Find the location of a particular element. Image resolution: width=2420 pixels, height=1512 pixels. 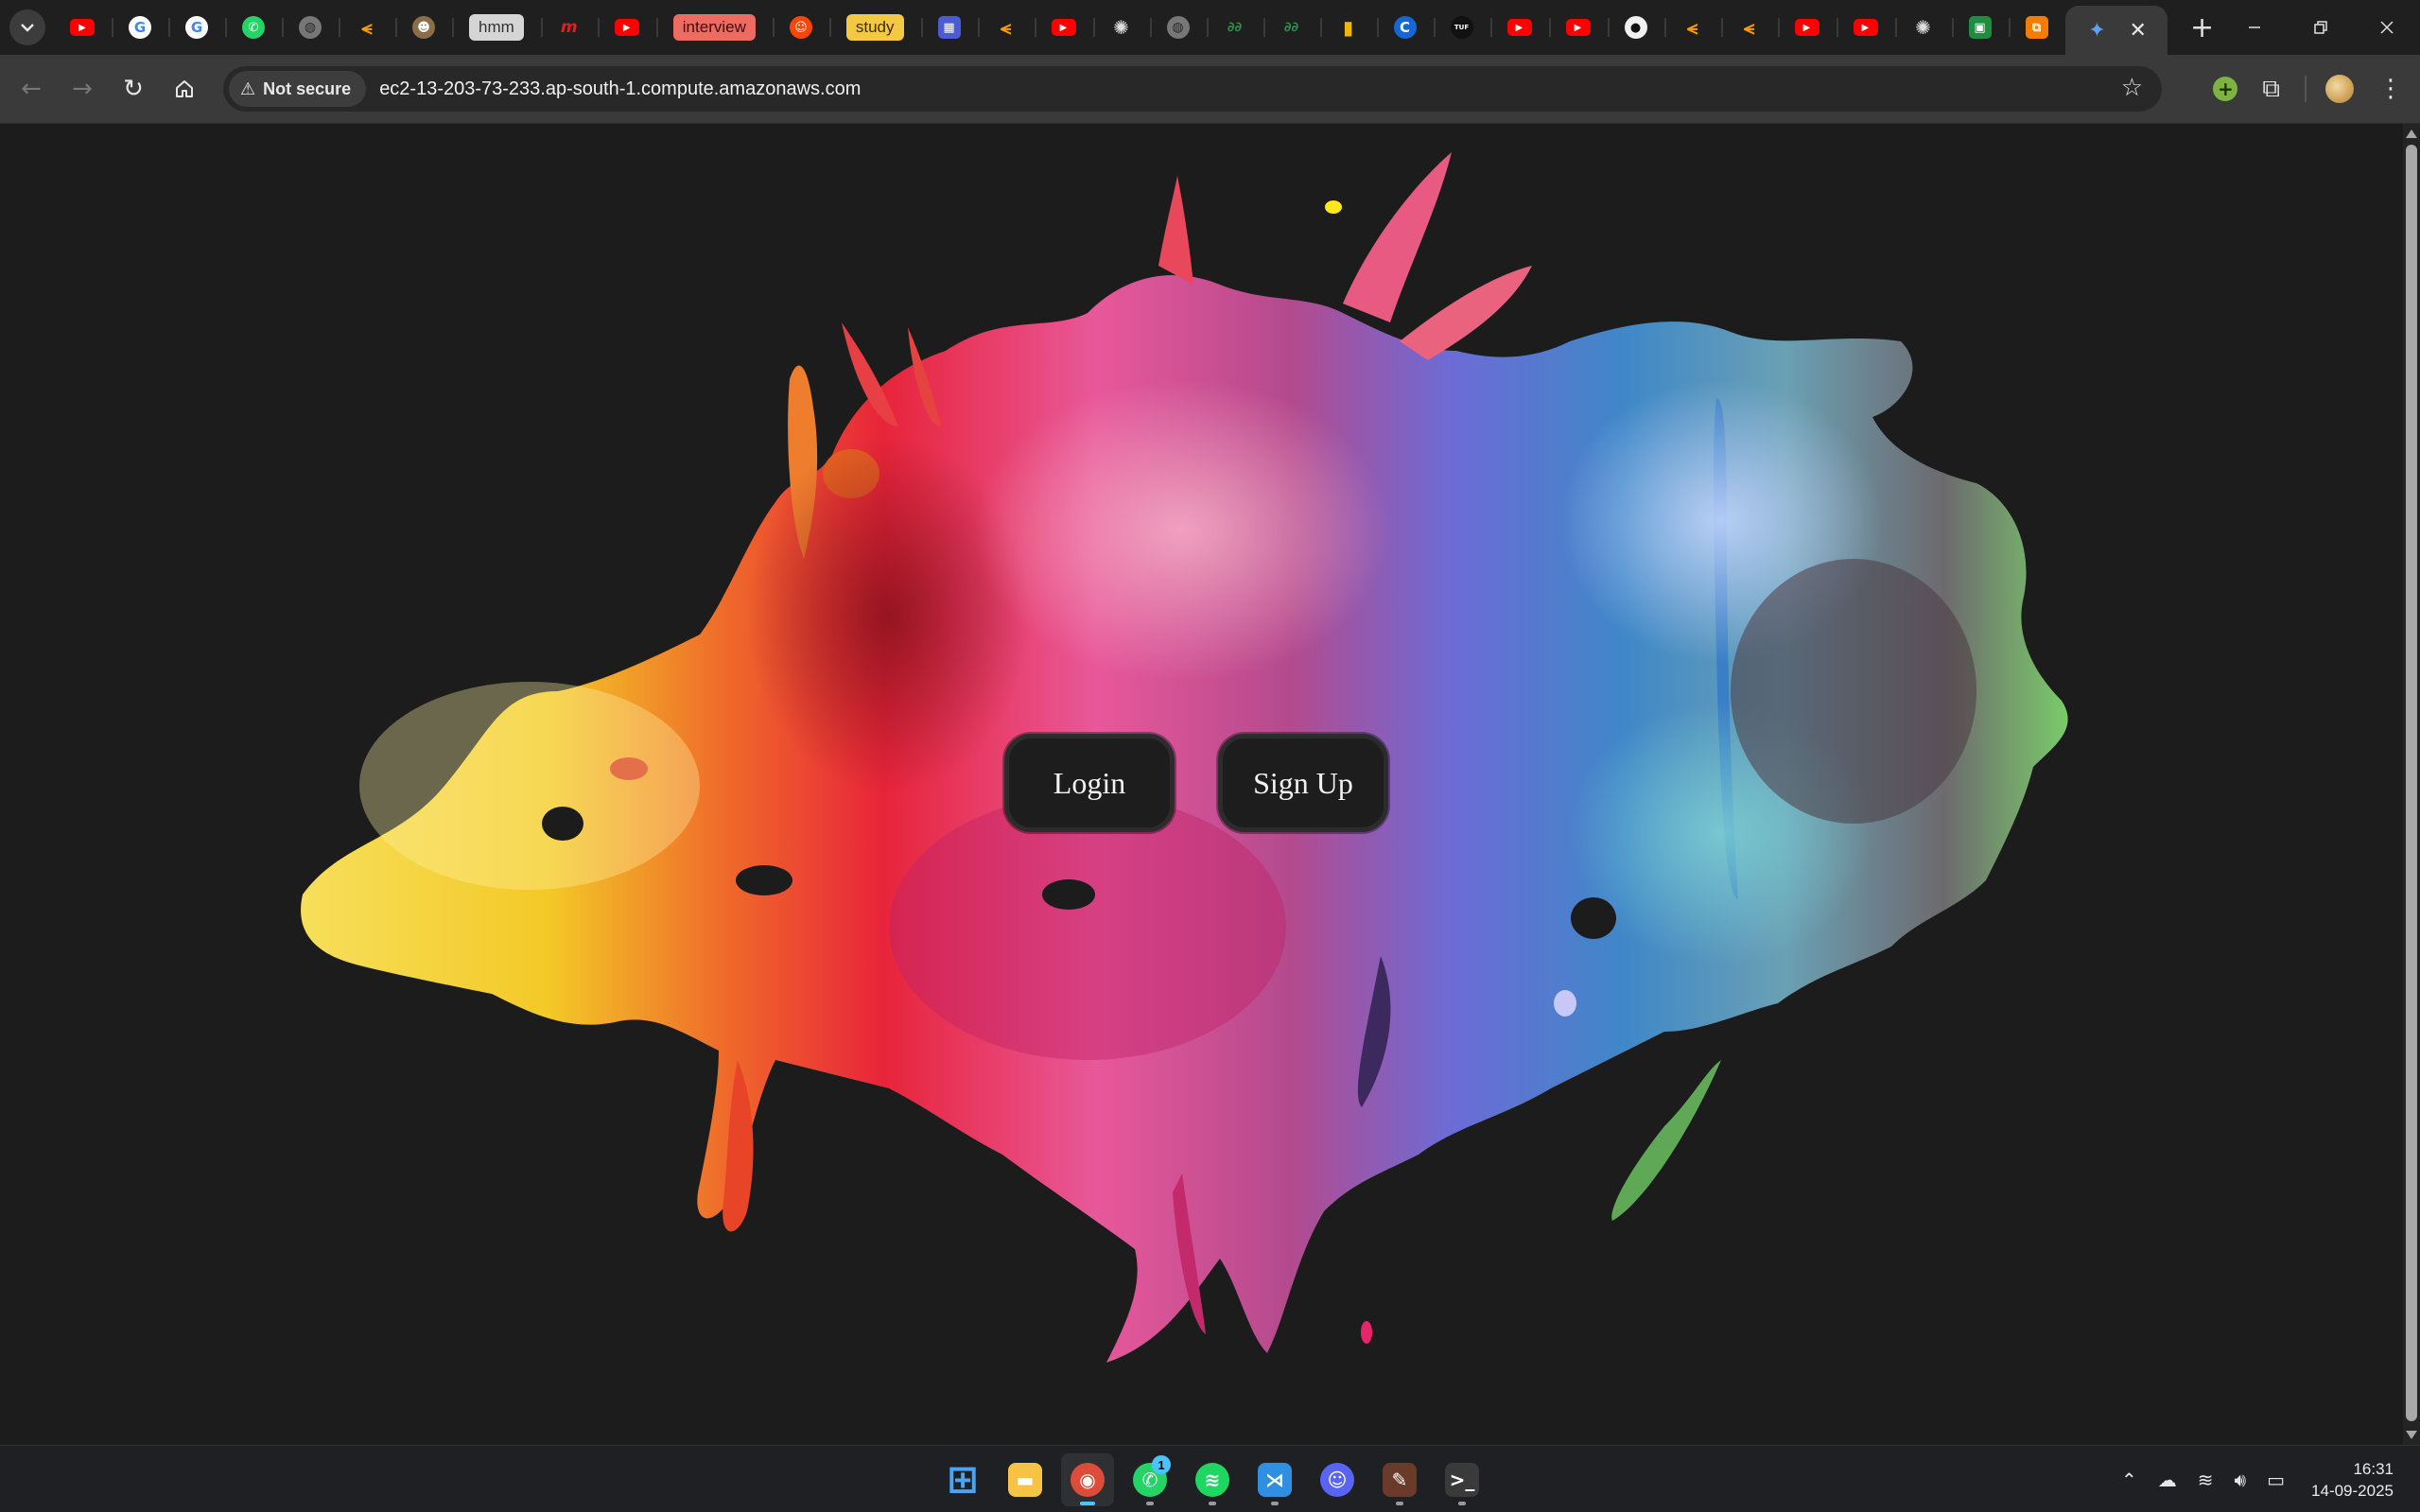

whatsapp-icon: ✆ is located at coordinates (253, 27).